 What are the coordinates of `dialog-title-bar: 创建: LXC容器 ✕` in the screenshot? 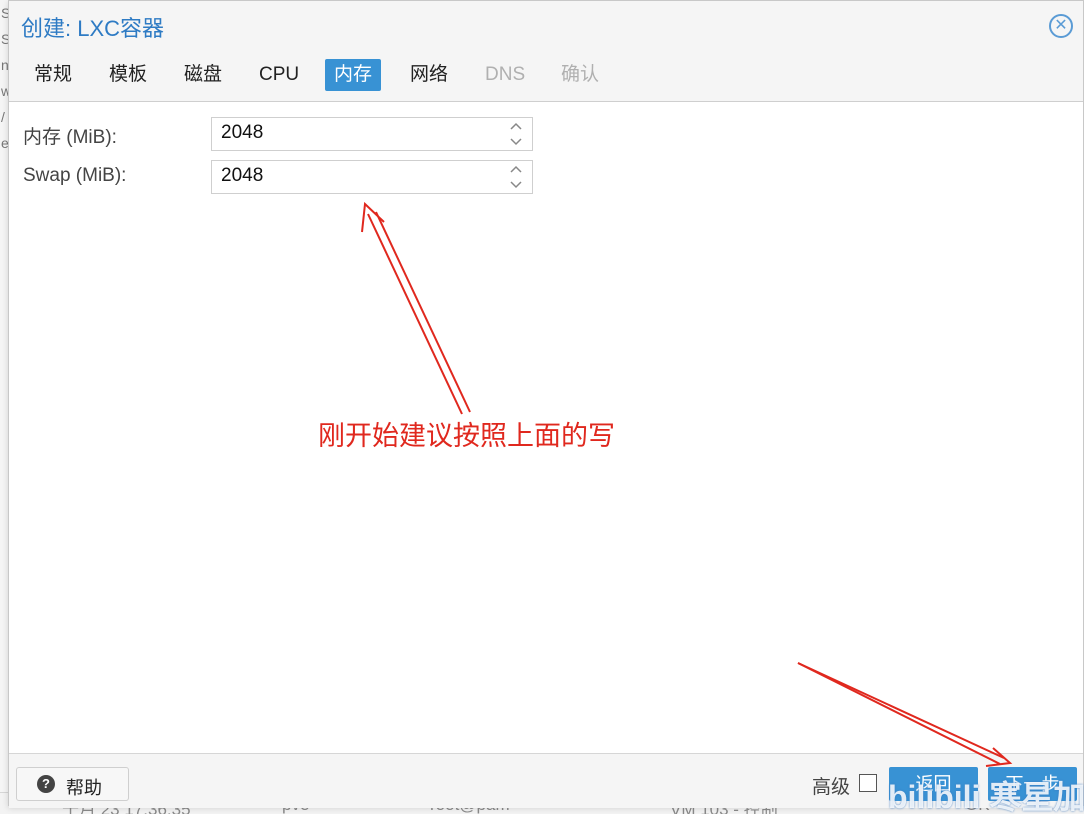 It's located at (546, 27).